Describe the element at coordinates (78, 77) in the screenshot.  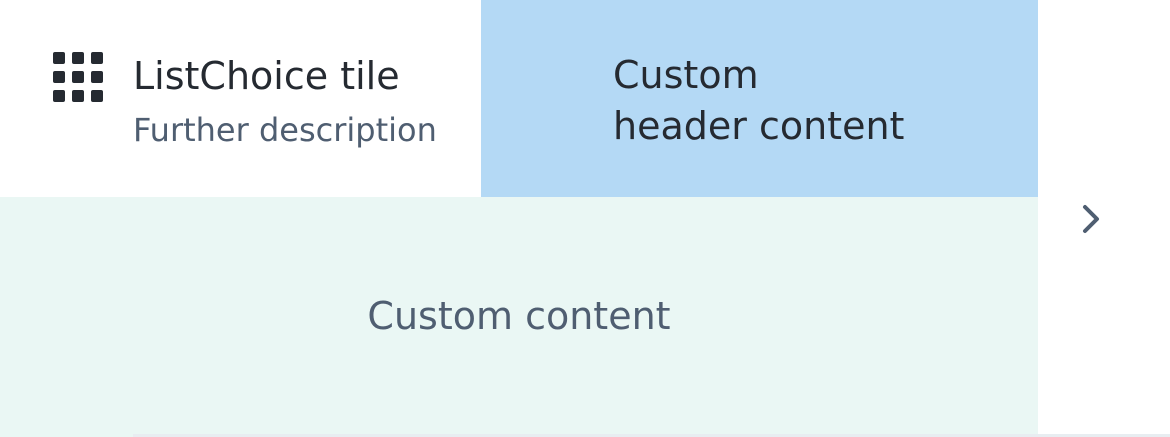
I see `grid-icon` at that location.